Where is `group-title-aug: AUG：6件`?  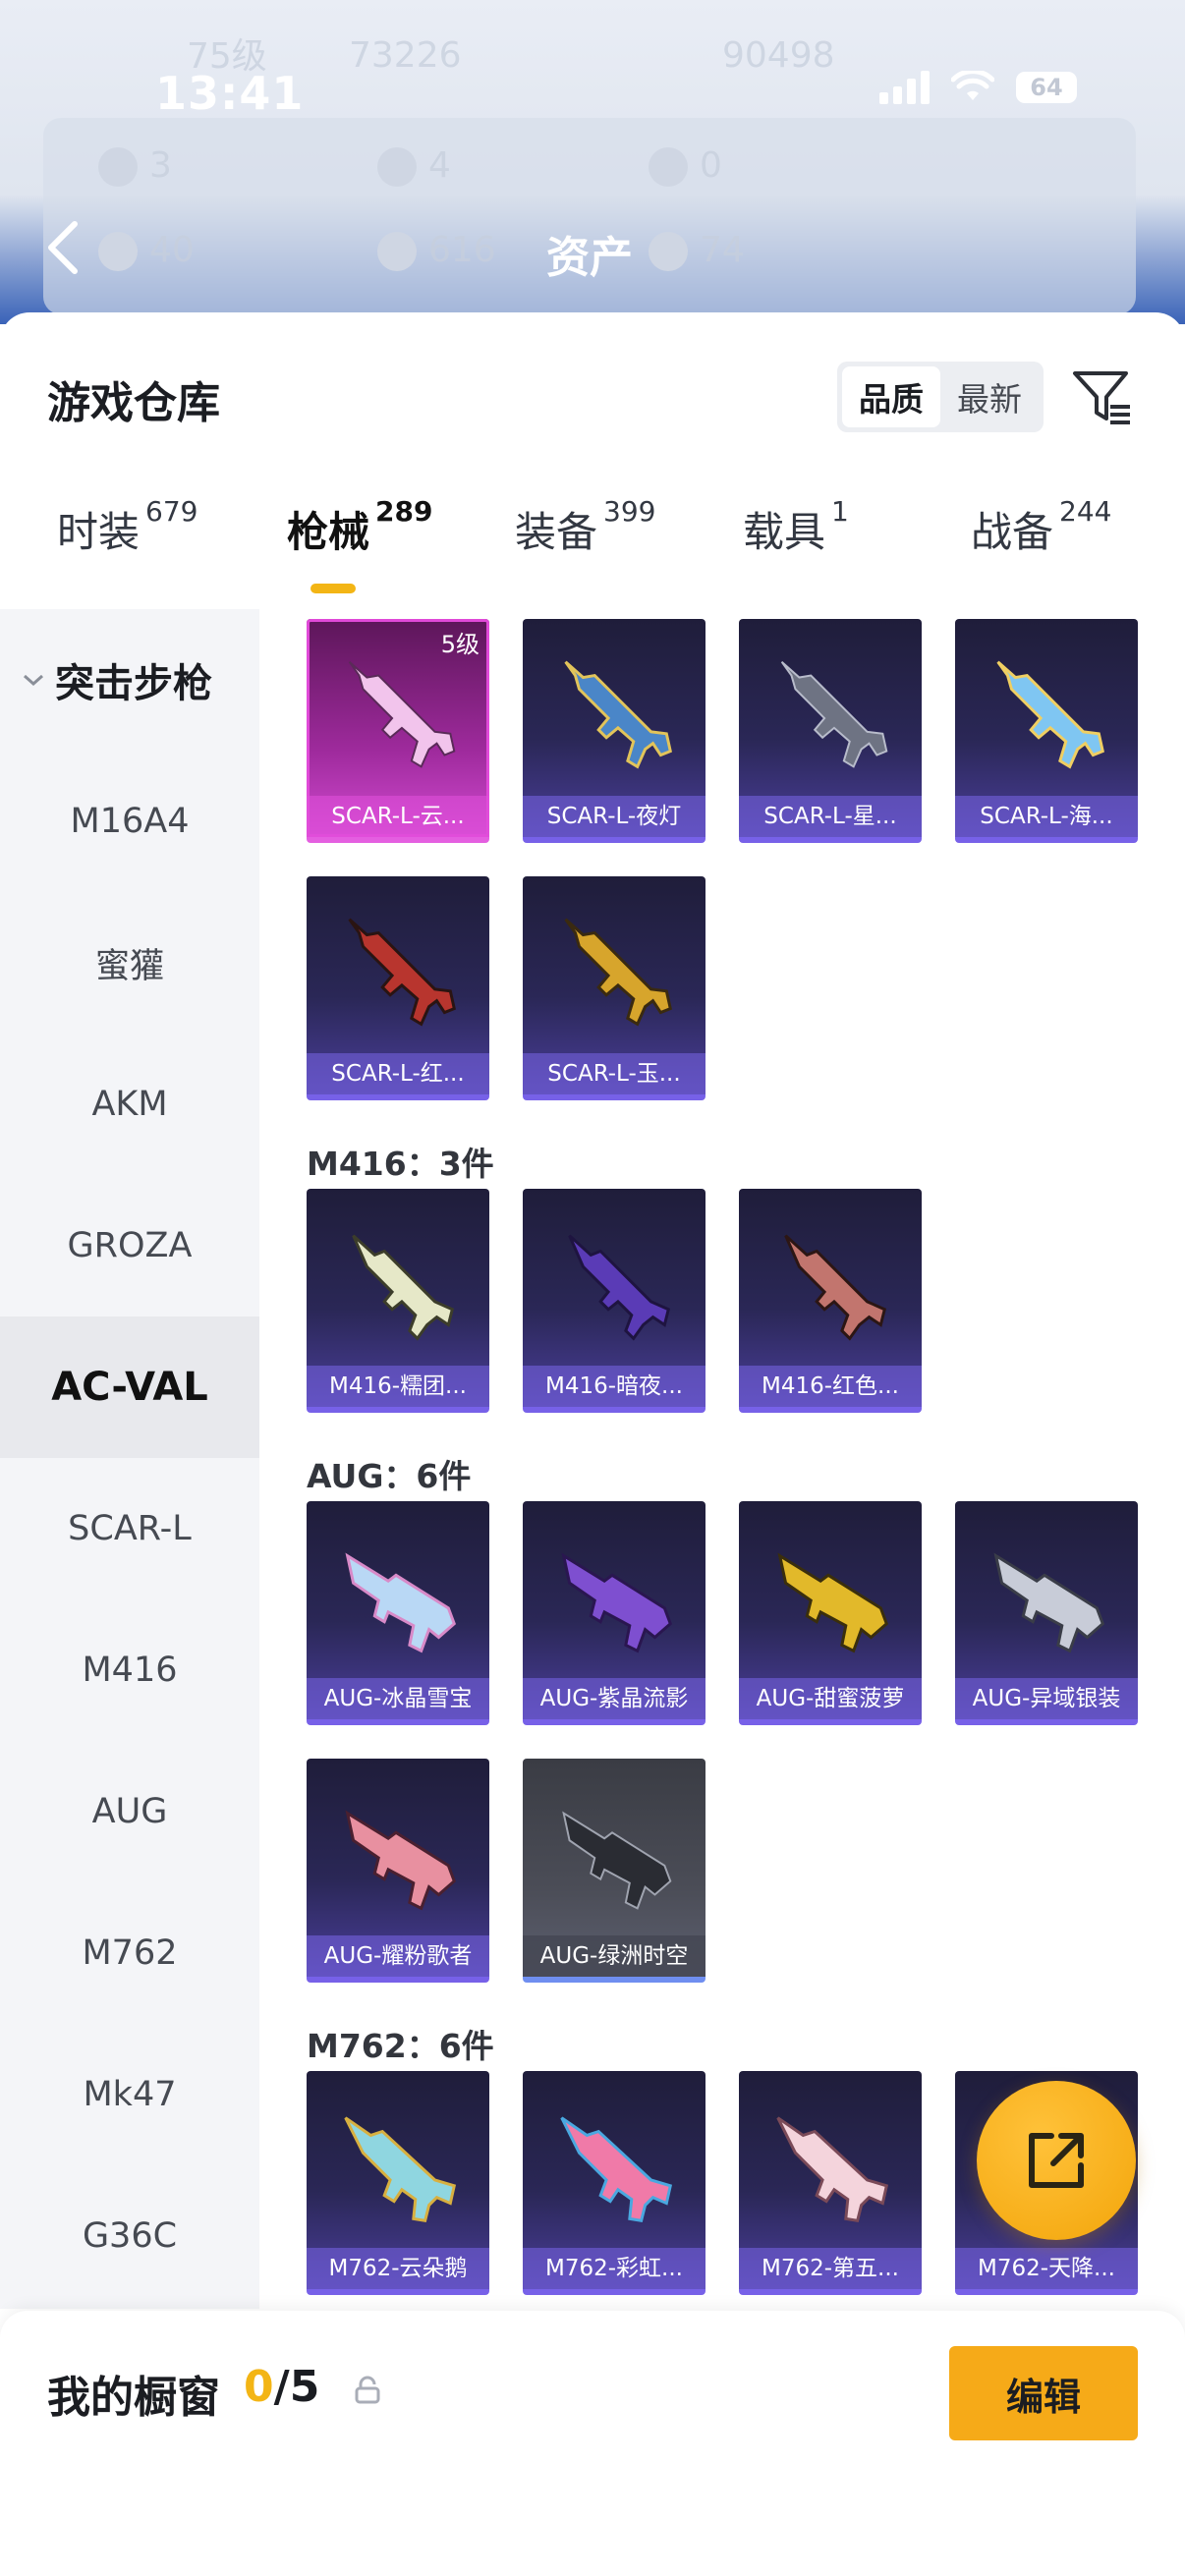 group-title-aug: AUG：6件 is located at coordinates (389, 1476).